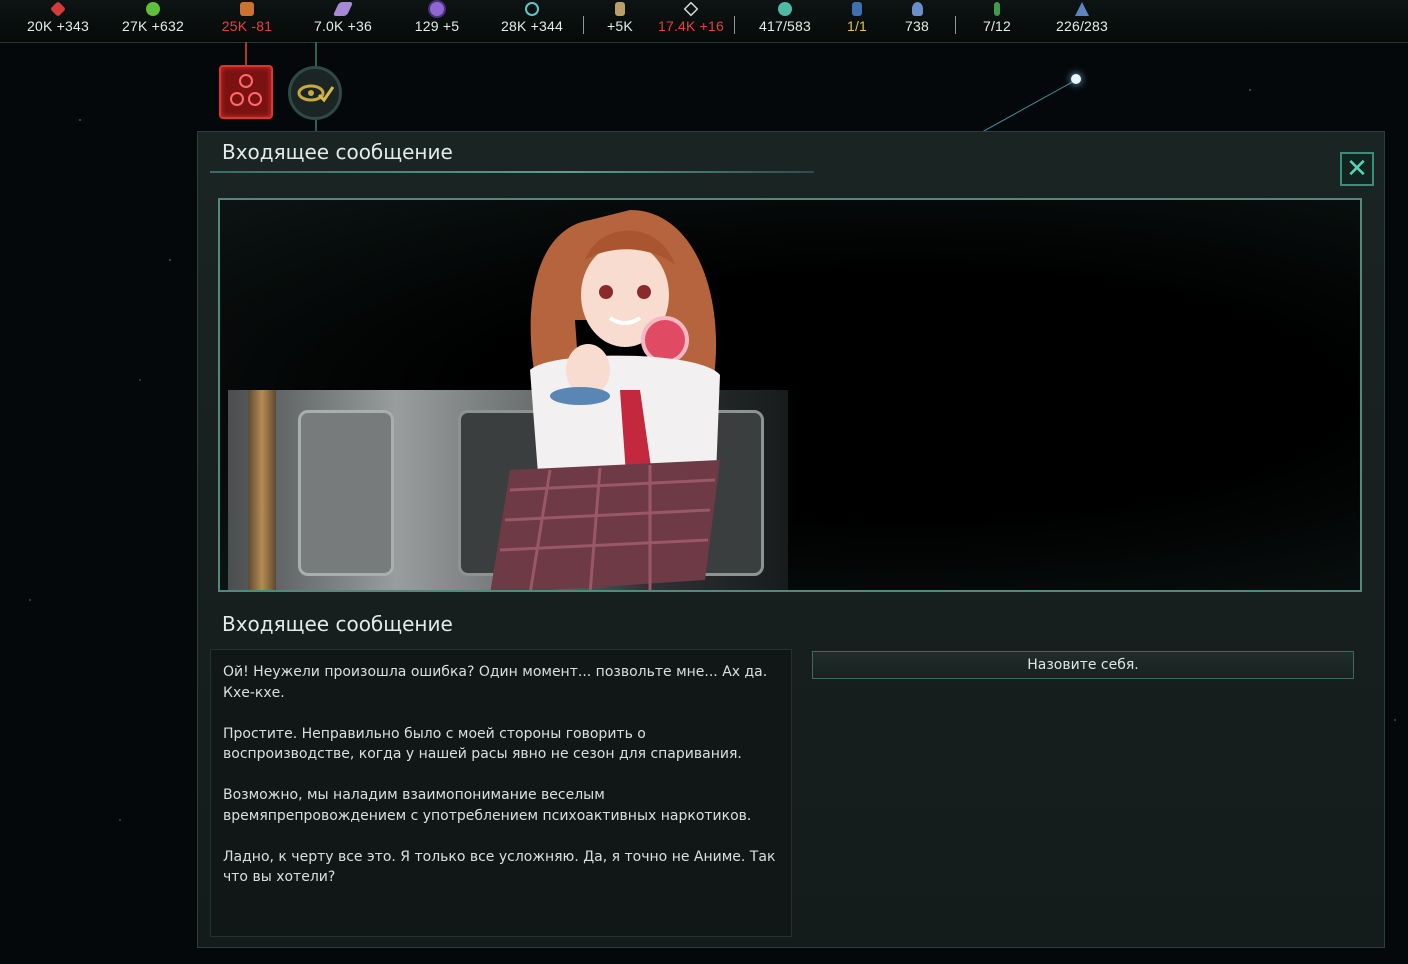  I want to click on resource-value: 1/1, so click(857, 26).